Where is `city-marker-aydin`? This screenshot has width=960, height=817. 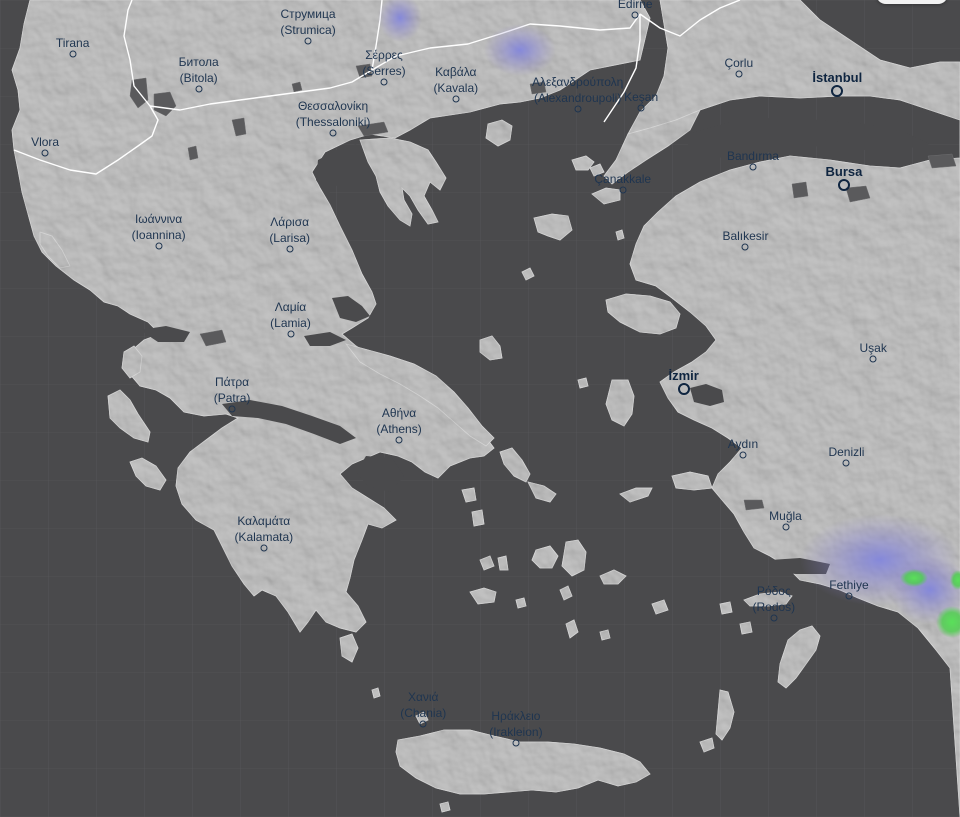 city-marker-aydin is located at coordinates (743, 455).